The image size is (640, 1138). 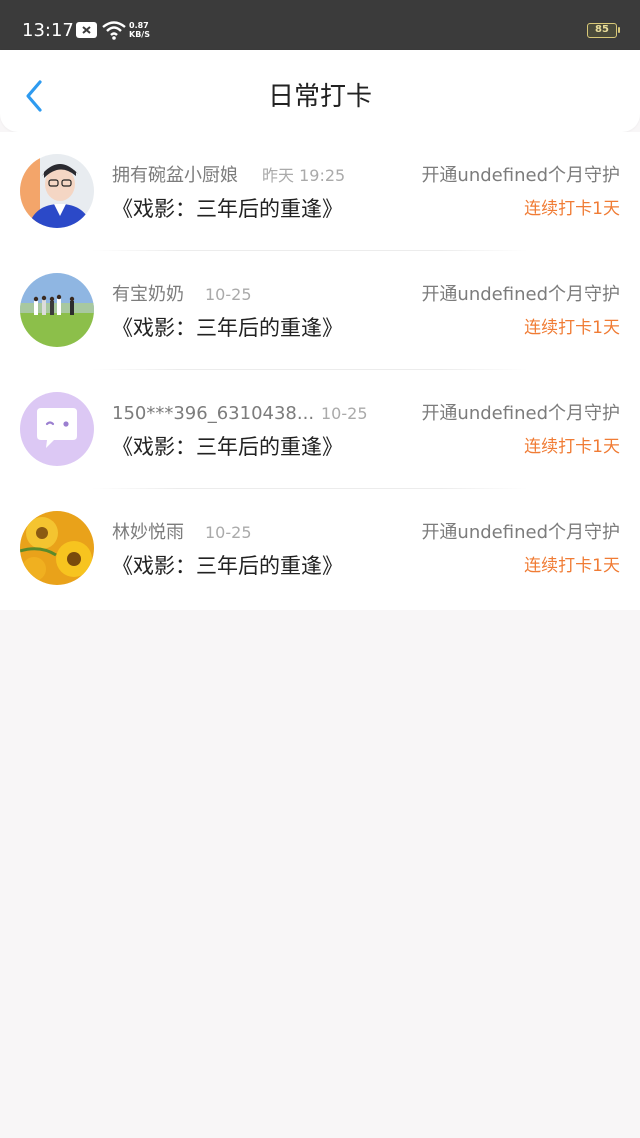 What do you see at coordinates (175, 175) in the screenshot?
I see `user-name: 拥有碗盆小厨娘` at bounding box center [175, 175].